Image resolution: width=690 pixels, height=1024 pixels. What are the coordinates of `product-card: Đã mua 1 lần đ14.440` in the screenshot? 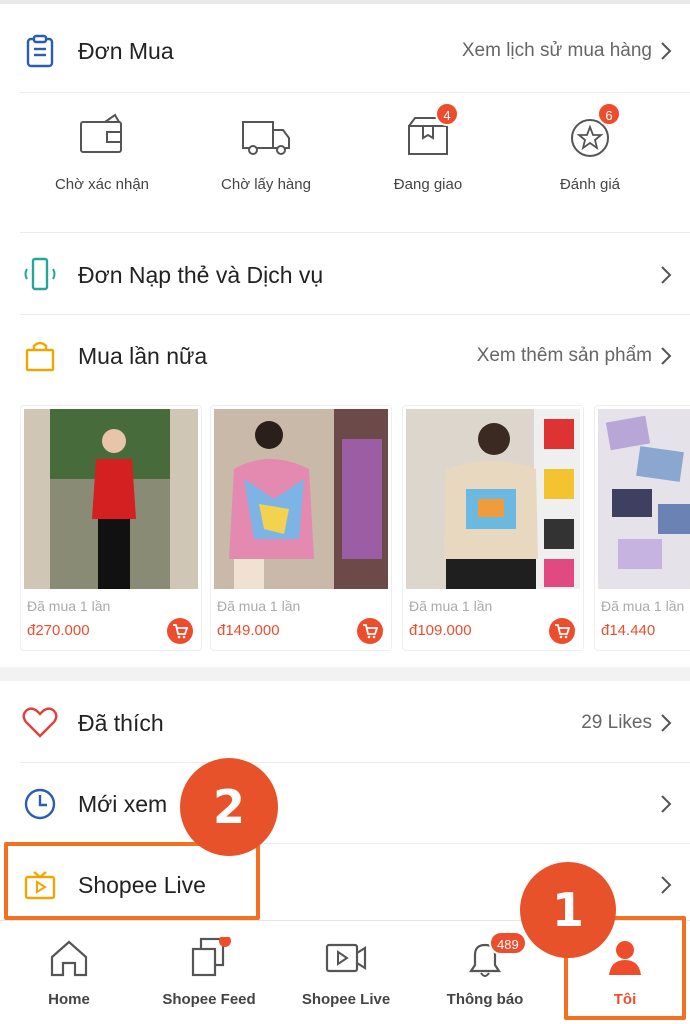 It's located at (642, 528).